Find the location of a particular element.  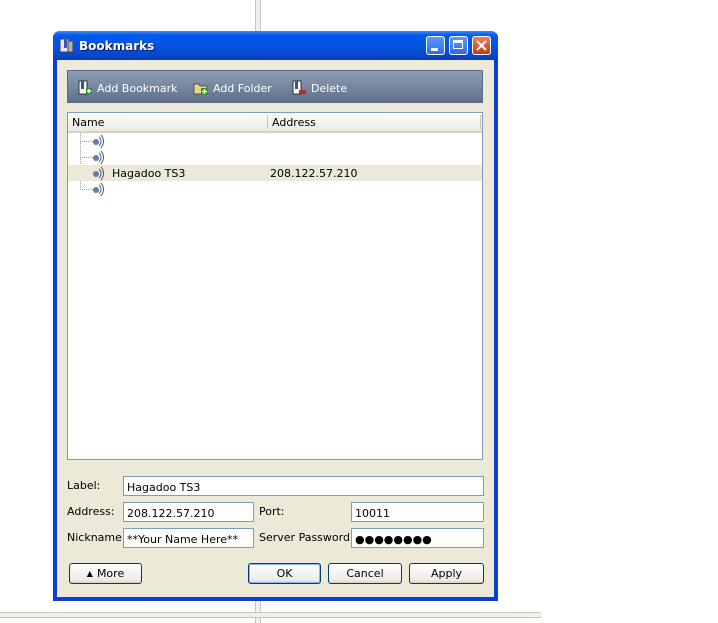

add-bookmark-button: Add Bookmark is located at coordinates (127, 88).